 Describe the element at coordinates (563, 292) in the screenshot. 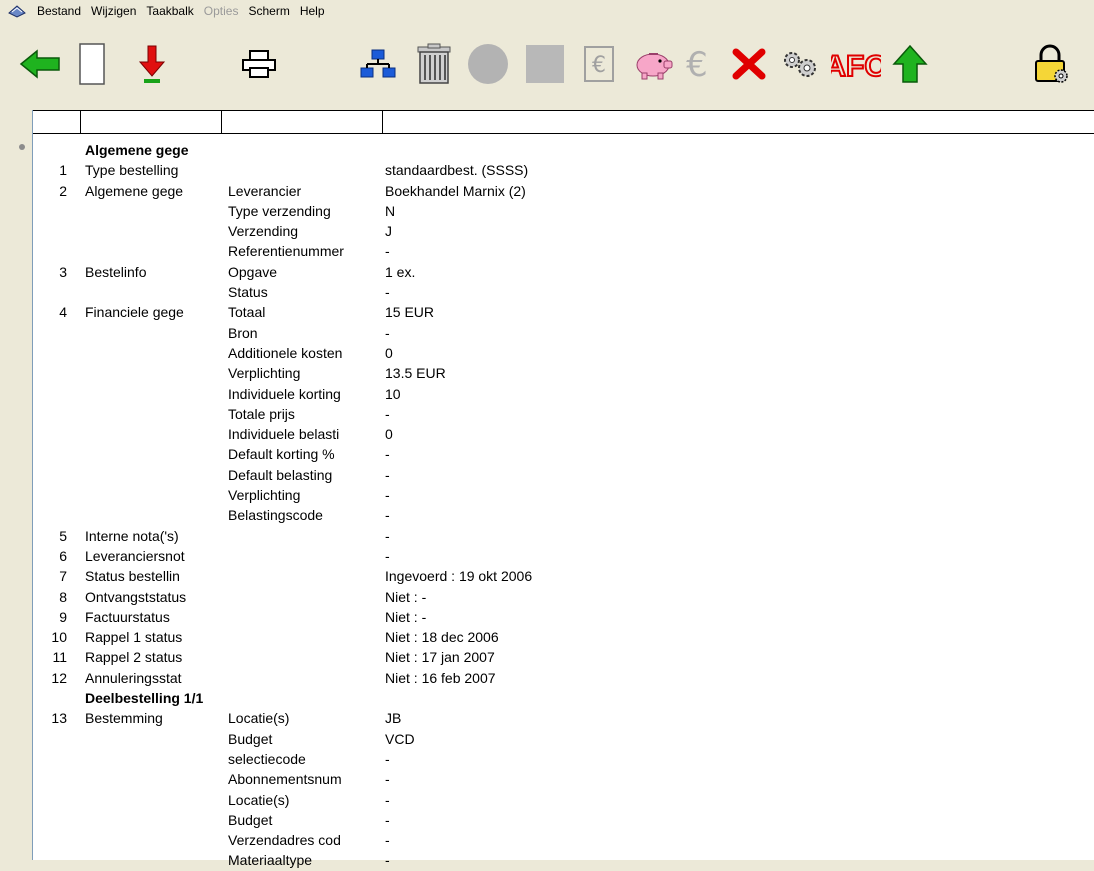

I see `record-row: Status -` at that location.